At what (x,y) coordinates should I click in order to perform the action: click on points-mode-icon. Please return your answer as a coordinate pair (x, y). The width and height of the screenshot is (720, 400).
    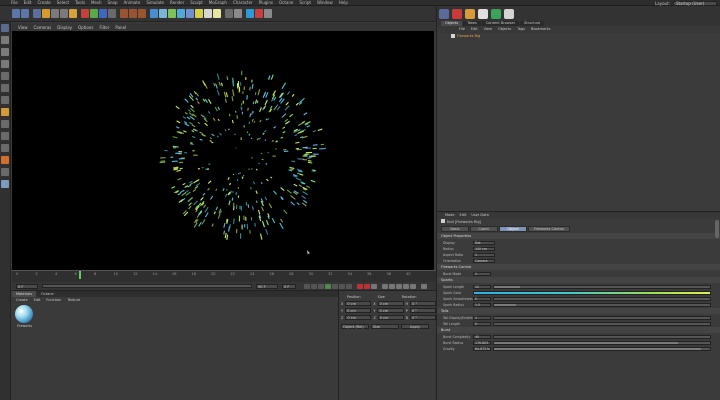
    Looking at the image, I should click on (5, 76).